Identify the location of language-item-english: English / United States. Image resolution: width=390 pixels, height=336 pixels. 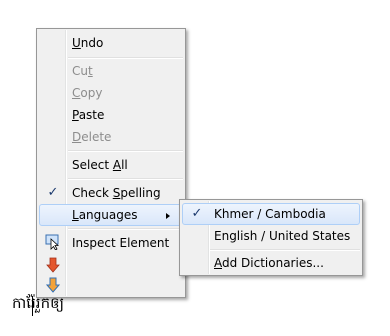
(271, 236).